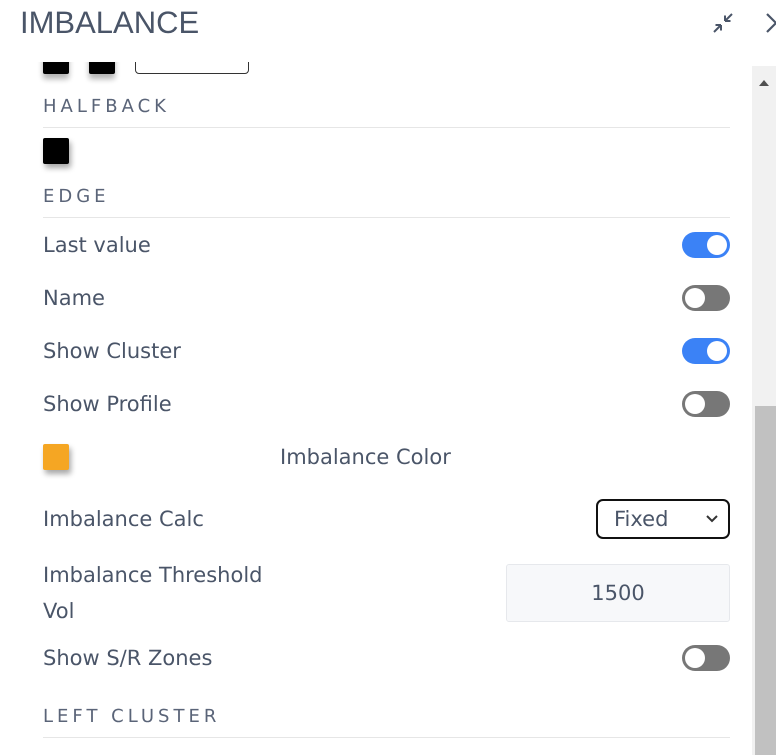 The height and width of the screenshot is (755, 776). What do you see at coordinates (131, 716) in the screenshot?
I see `section-heading: LEFT CLUSTER` at bounding box center [131, 716].